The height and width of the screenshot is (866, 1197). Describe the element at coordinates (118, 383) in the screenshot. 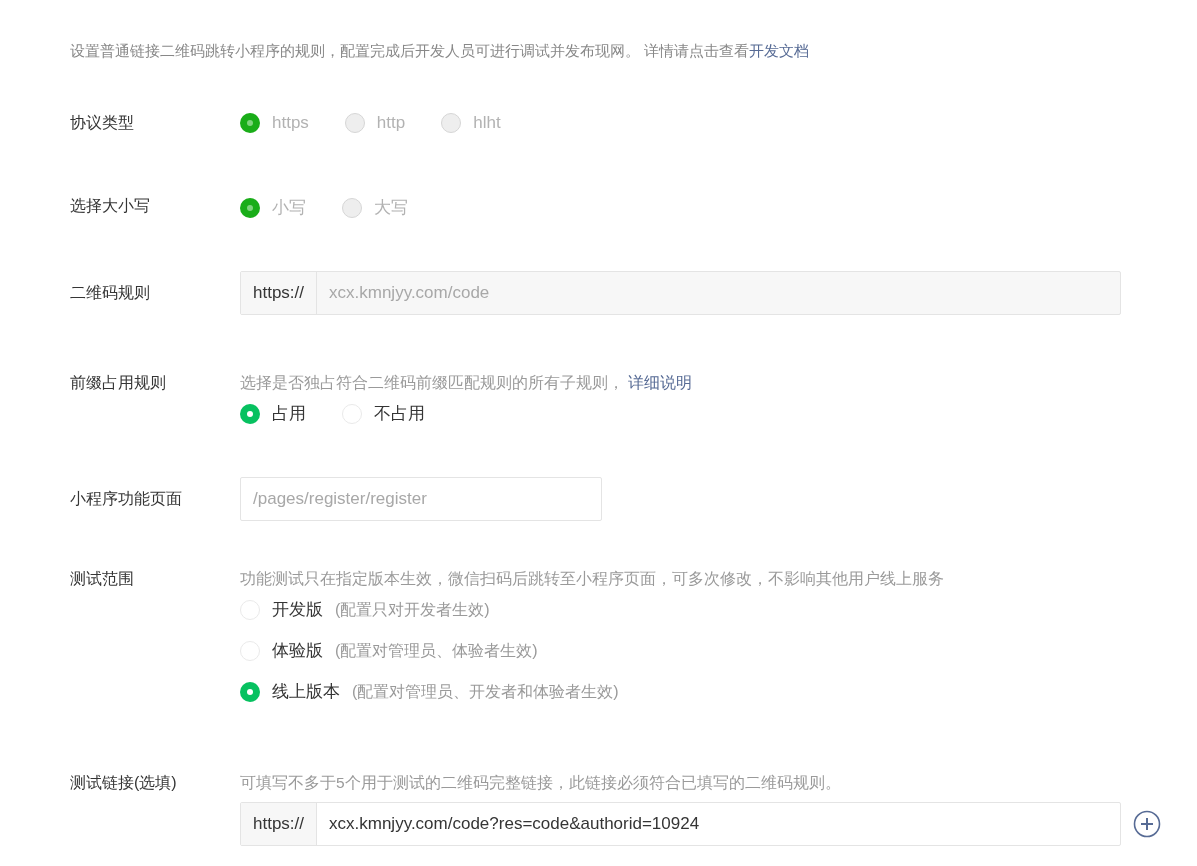

I see `form-label: 前缀占用规则` at that location.